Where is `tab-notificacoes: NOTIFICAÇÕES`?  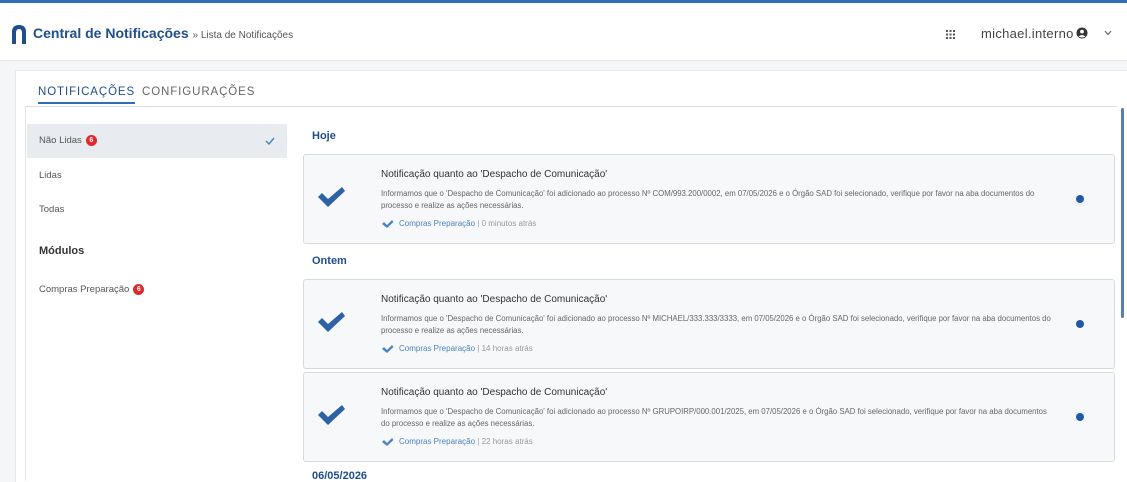 tab-notificacoes: NOTIFICAÇÕES is located at coordinates (87, 95).